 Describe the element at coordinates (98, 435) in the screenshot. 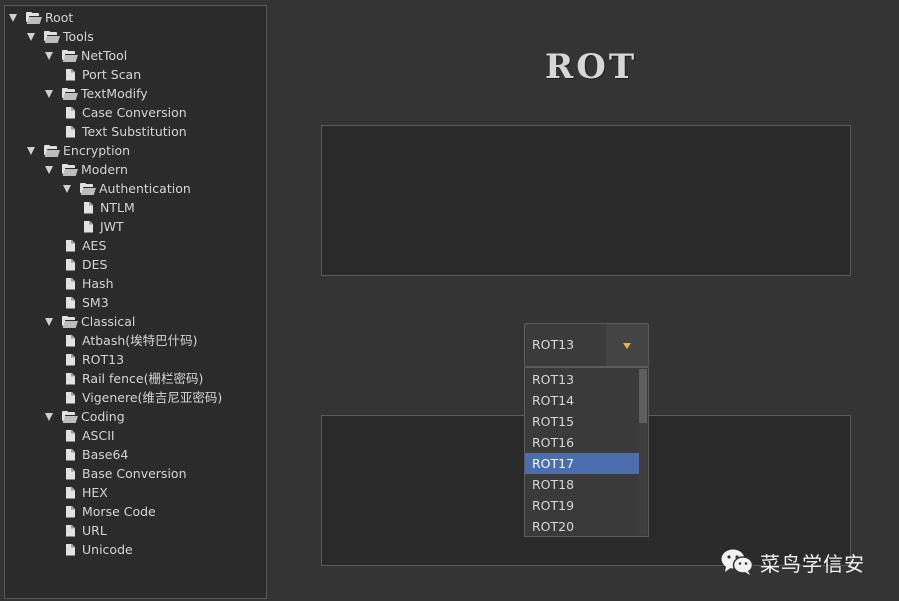

I see `tree-item-label: ASCII` at that location.